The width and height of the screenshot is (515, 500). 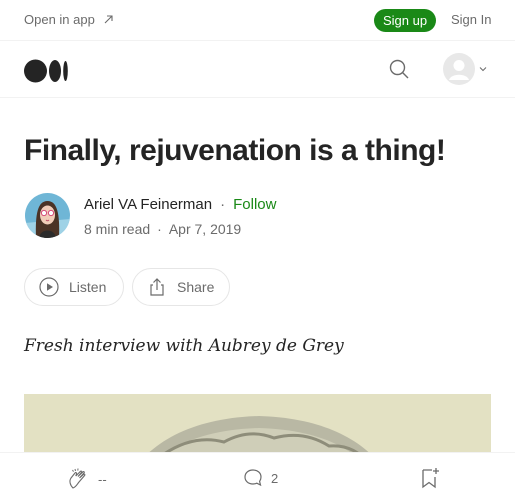 What do you see at coordinates (196, 287) in the screenshot?
I see `share-label: Share` at bounding box center [196, 287].